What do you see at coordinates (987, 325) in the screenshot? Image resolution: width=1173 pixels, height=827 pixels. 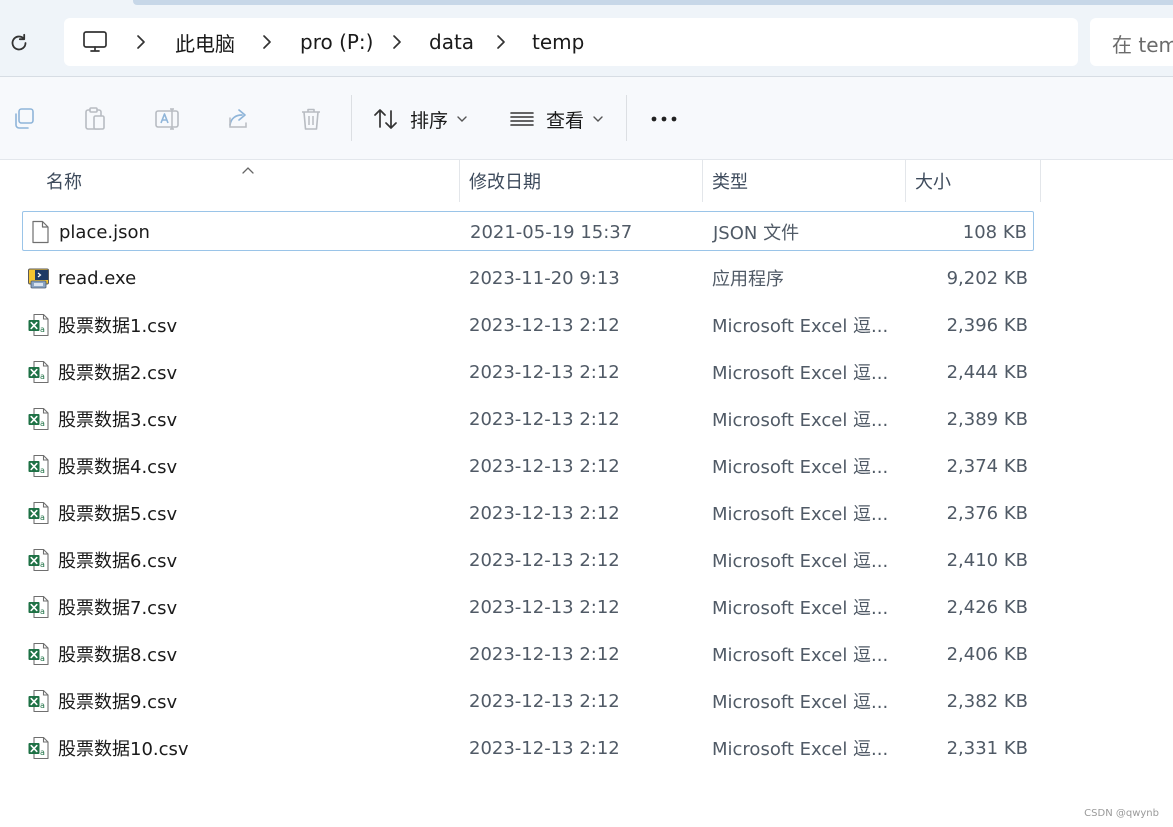 I see `file-size: 2,396 KB` at bounding box center [987, 325].